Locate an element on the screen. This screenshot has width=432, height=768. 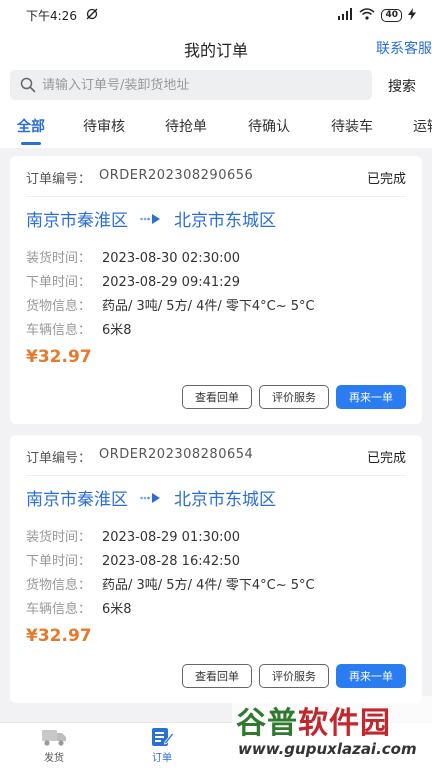
order-list-icon is located at coordinates (163, 737).